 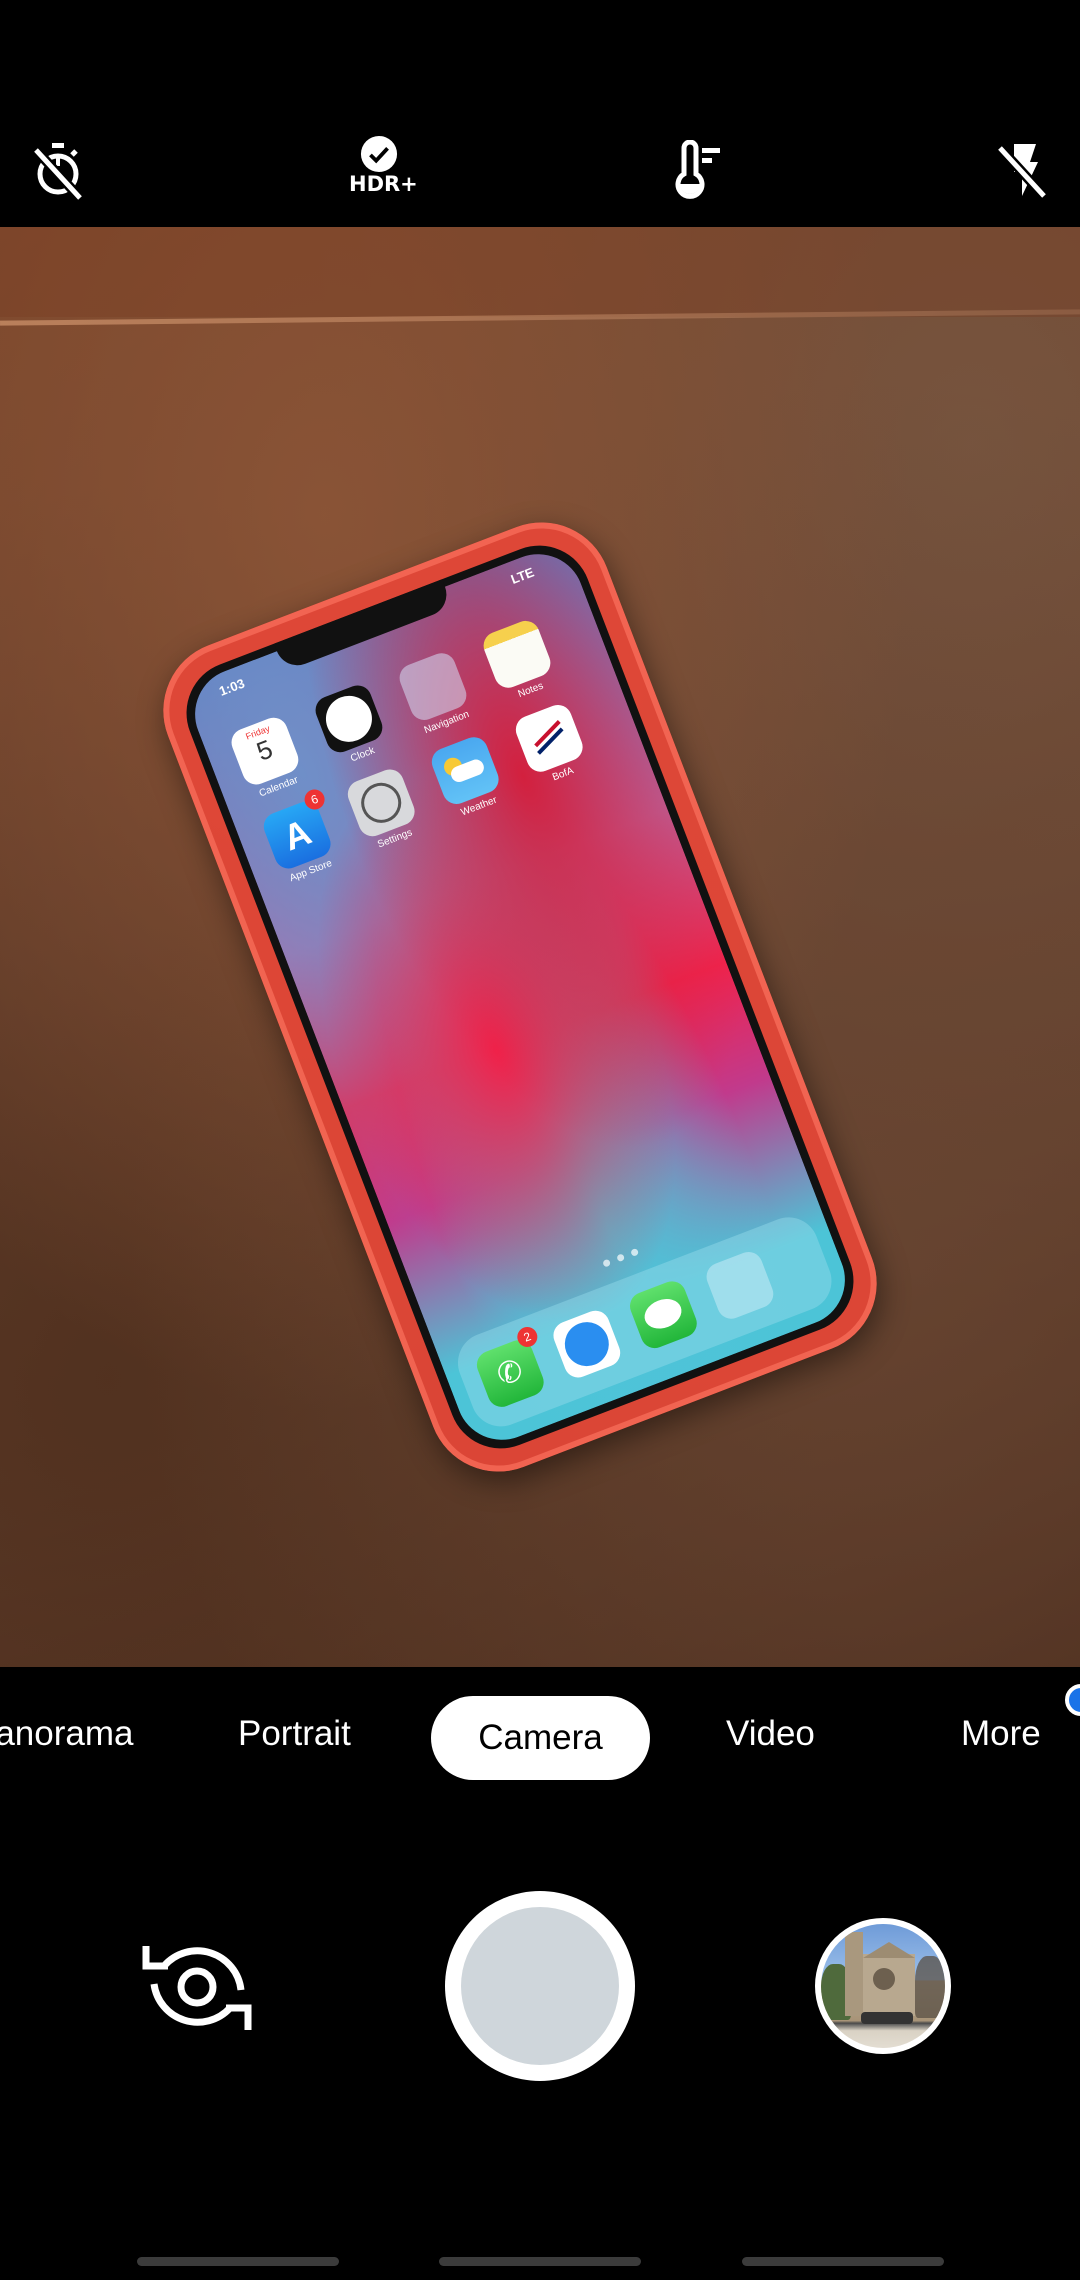 I want to click on app-phone: ✆, so click(x=510, y=1373).